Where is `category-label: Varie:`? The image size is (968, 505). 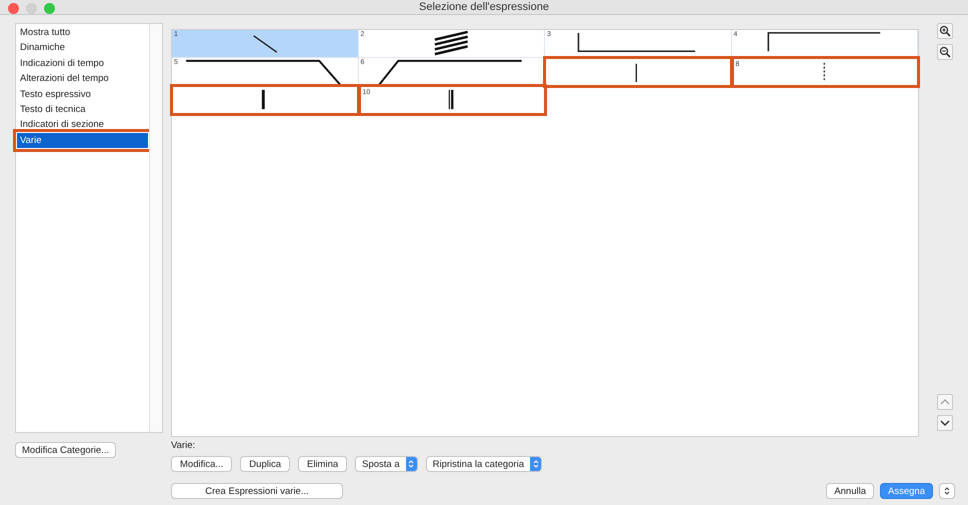
category-label: Varie: is located at coordinates (183, 445).